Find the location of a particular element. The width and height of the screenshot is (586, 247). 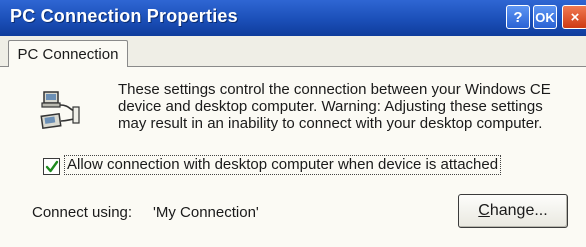

connect-using-value: 'My Connection' is located at coordinates (206, 212).